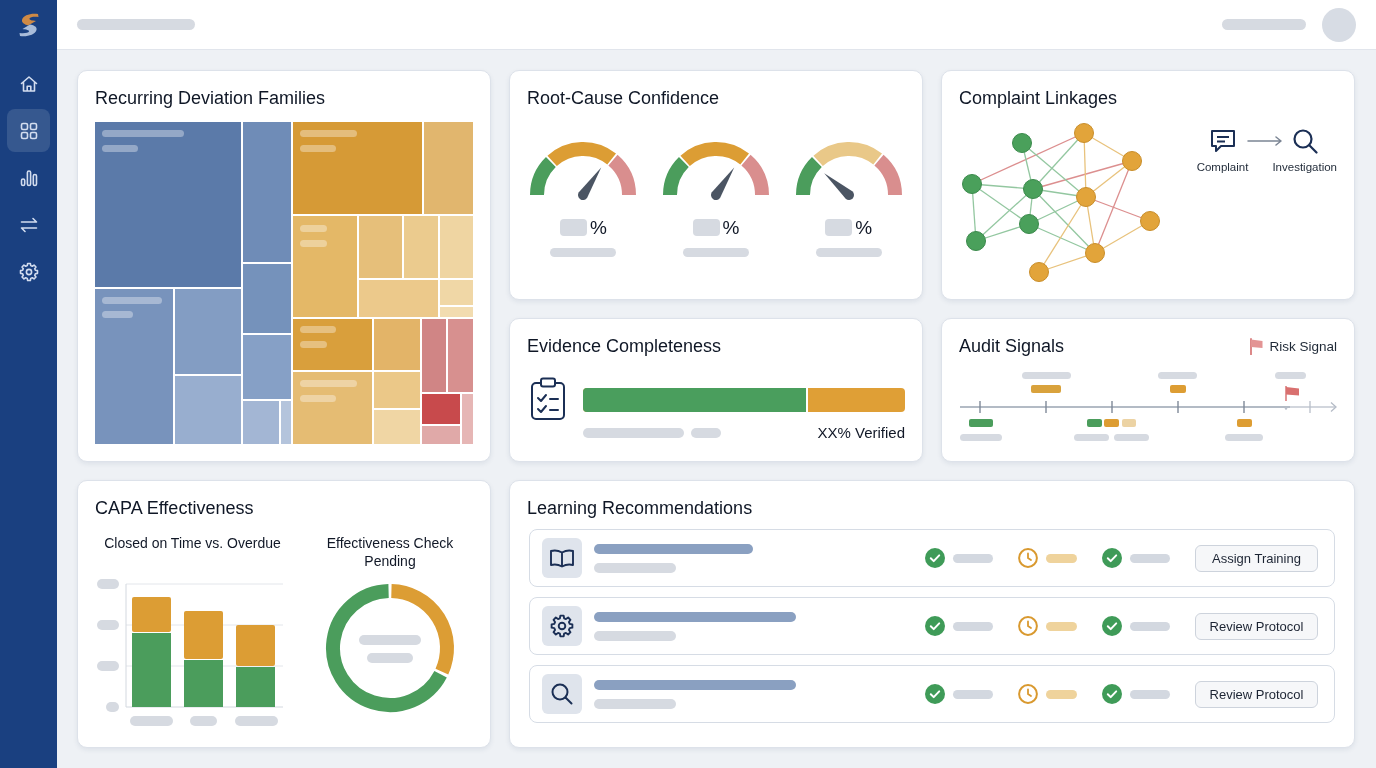  I want to click on verified-caption: XX% Verified, so click(861, 433).